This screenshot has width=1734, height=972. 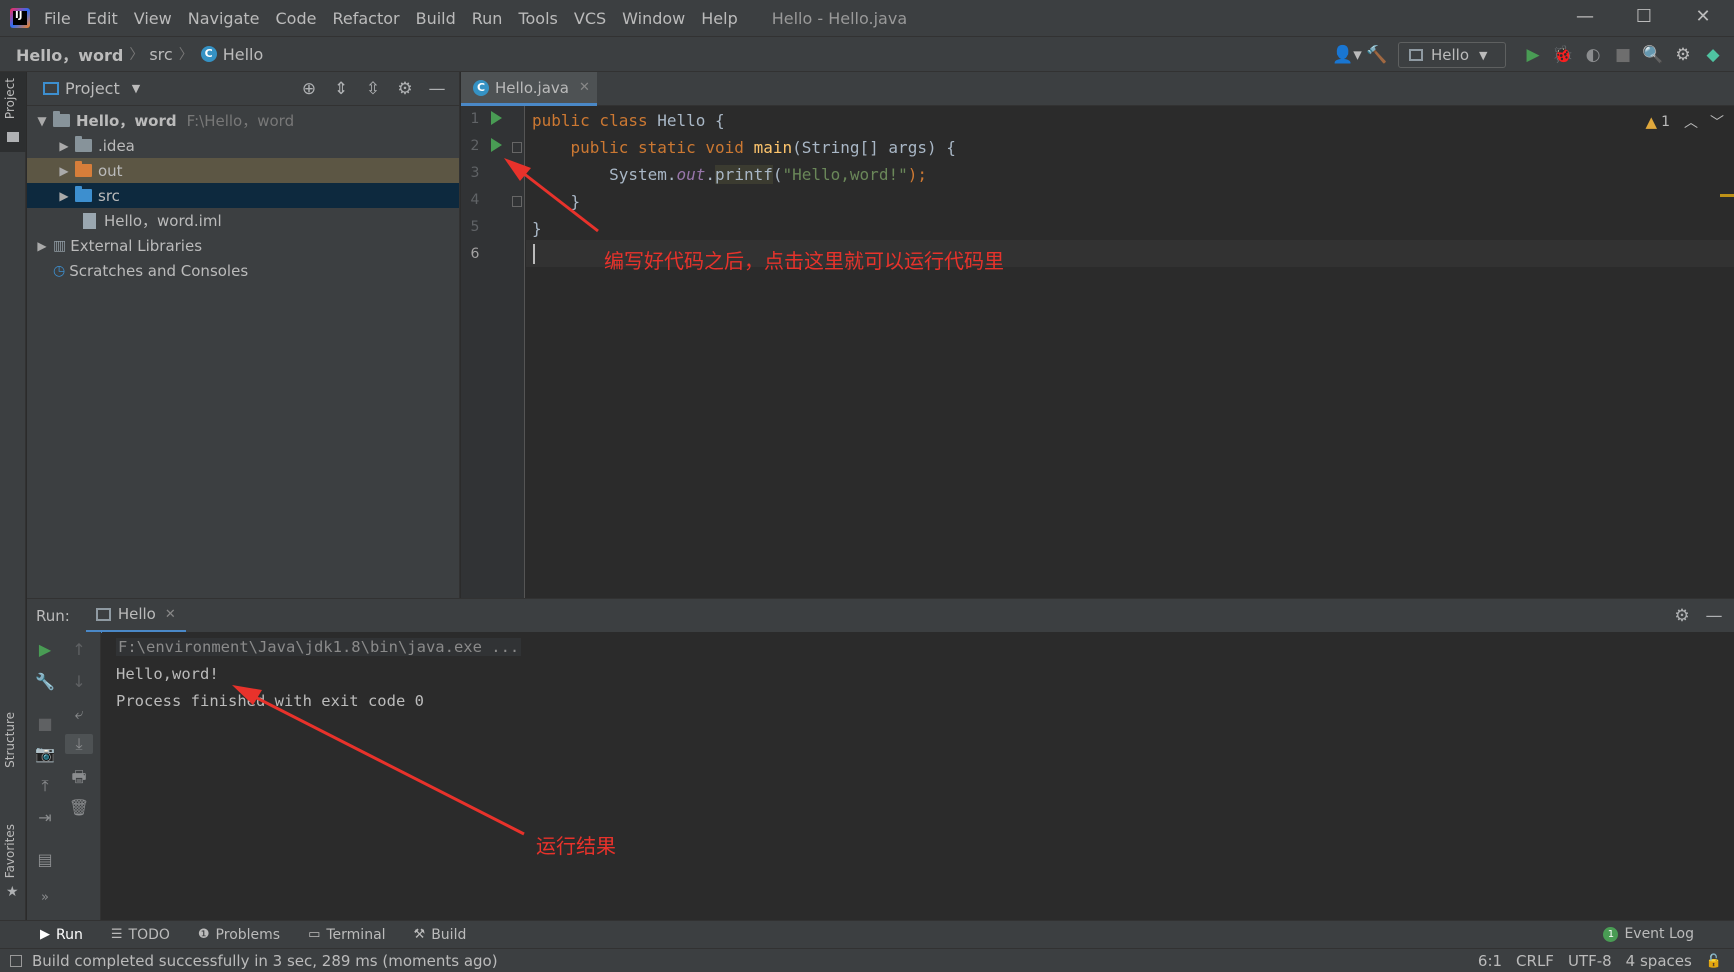 What do you see at coordinates (365, 18) in the screenshot?
I see `menu-refactor: Refactor` at bounding box center [365, 18].